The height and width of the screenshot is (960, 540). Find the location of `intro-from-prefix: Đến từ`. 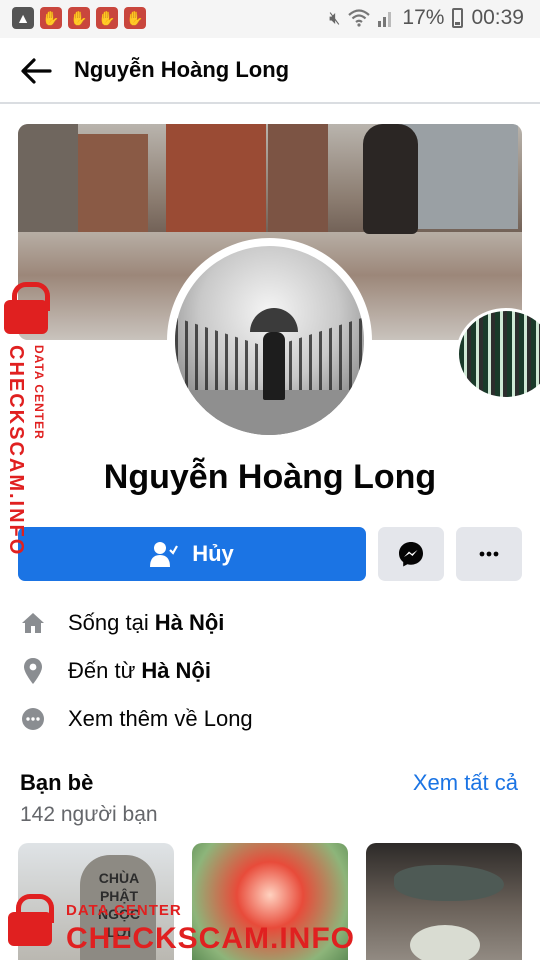

intro-from-prefix: Đến từ is located at coordinates (102, 670).